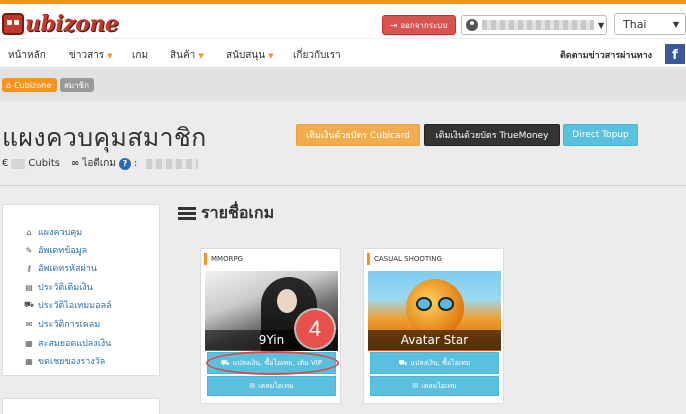 The image size is (686, 414). What do you see at coordinates (434, 363) in the screenshot?
I see `convert-buy-button: ⛟ แปลงเงิน, ซื้อไอเทม` at bounding box center [434, 363].